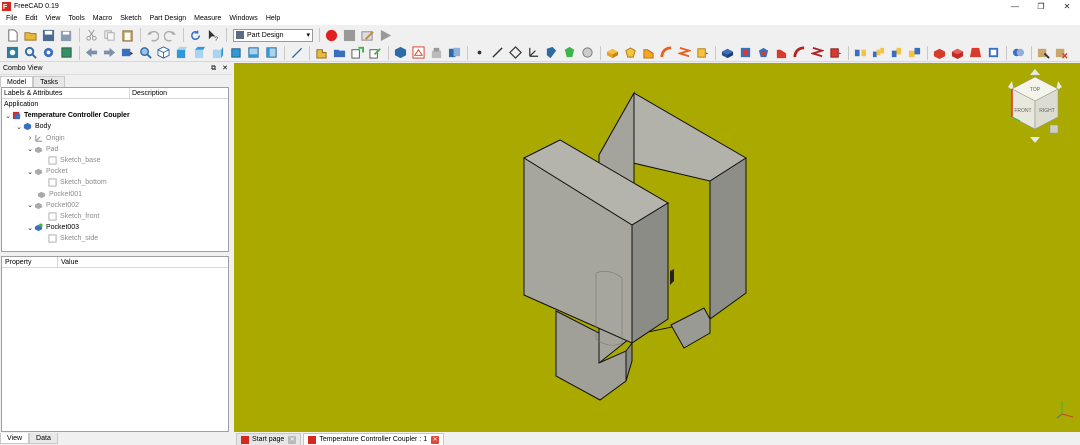 Image resolution: width=1080 pixels, height=445 pixels. Describe the element at coordinates (148, 93) in the screenshot. I see `column-description: Description` at that location.